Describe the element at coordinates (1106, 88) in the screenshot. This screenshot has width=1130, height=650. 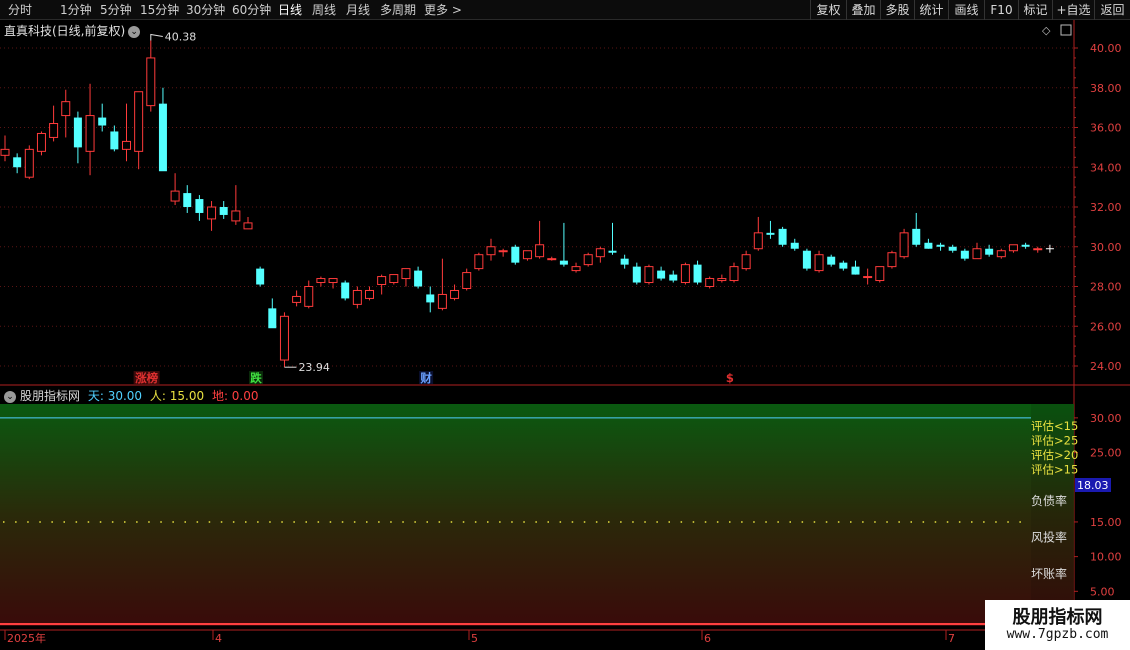
I see `price-tick-label: 38.00` at that location.